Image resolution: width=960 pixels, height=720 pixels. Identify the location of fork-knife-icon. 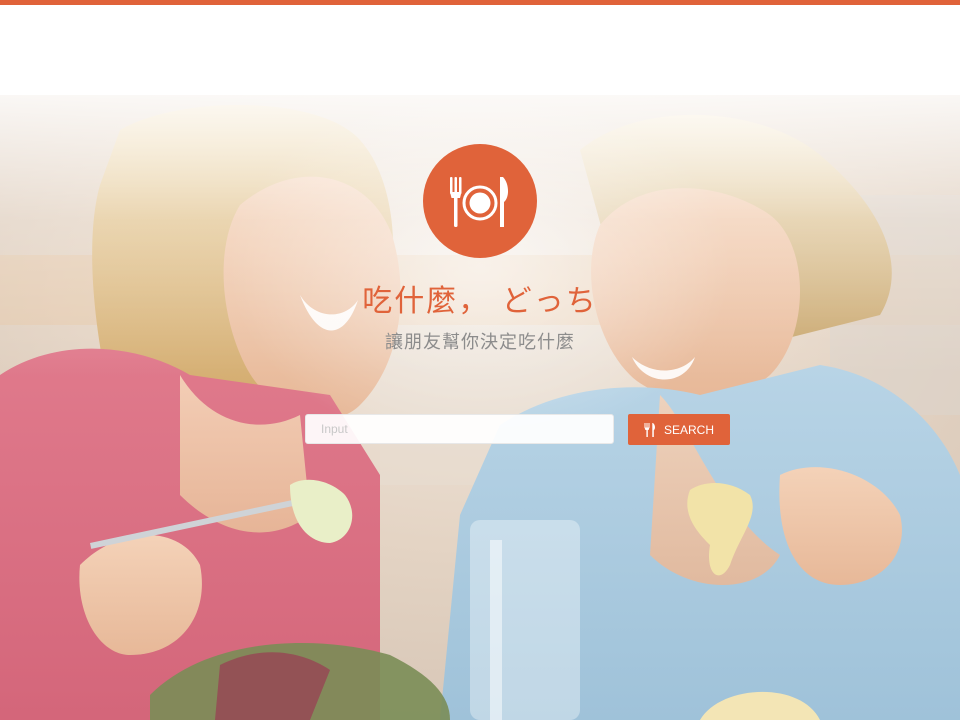
(649, 429).